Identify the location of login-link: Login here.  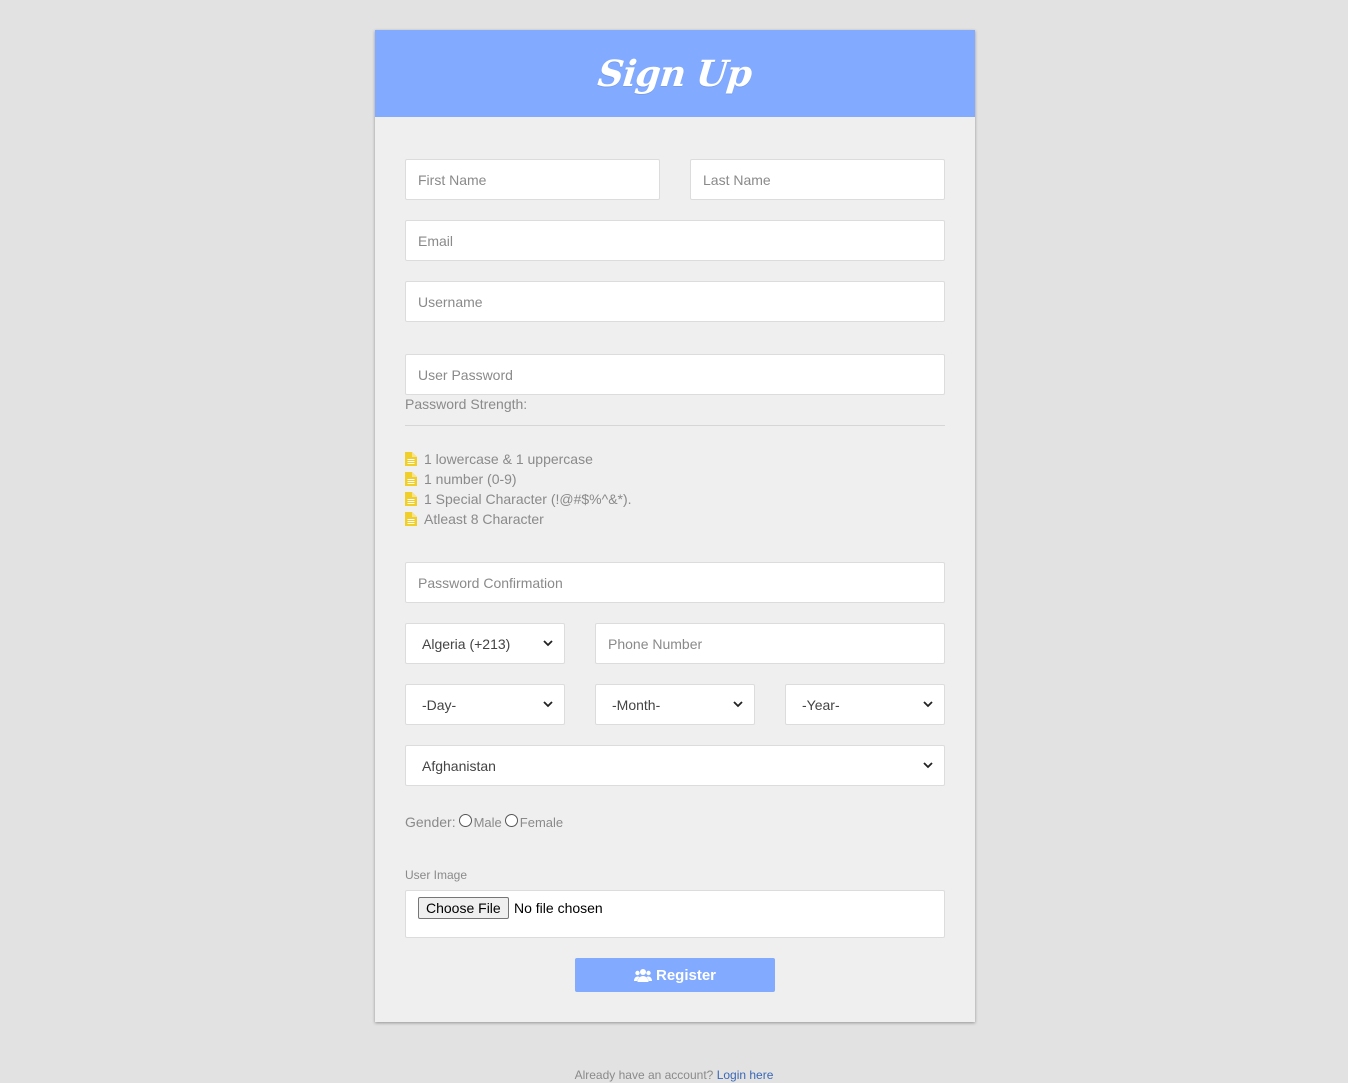
(745, 1075).